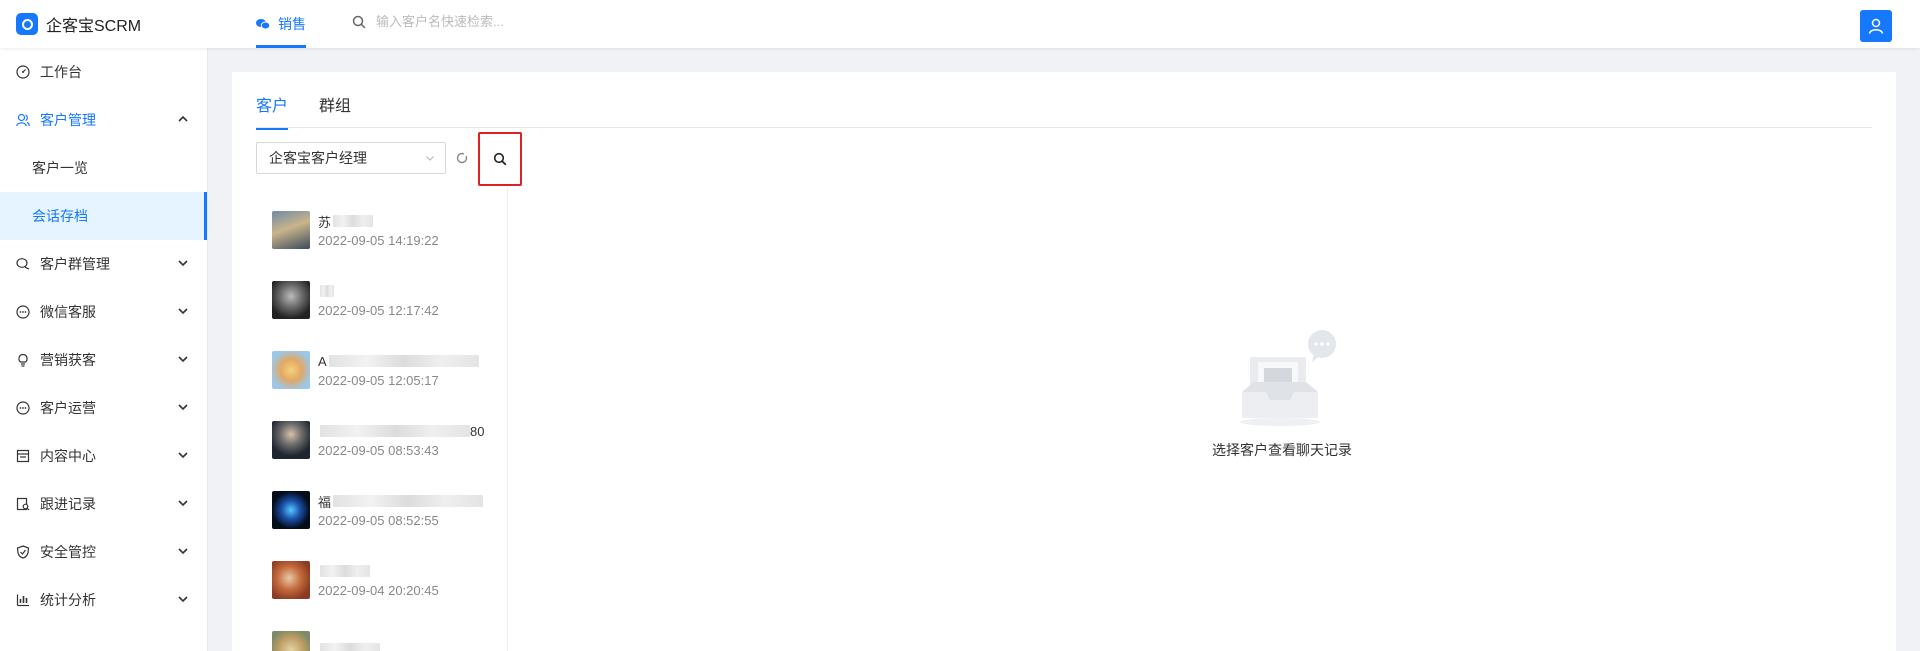  I want to click on sidebar-item-label: 客户一览, so click(60, 168).